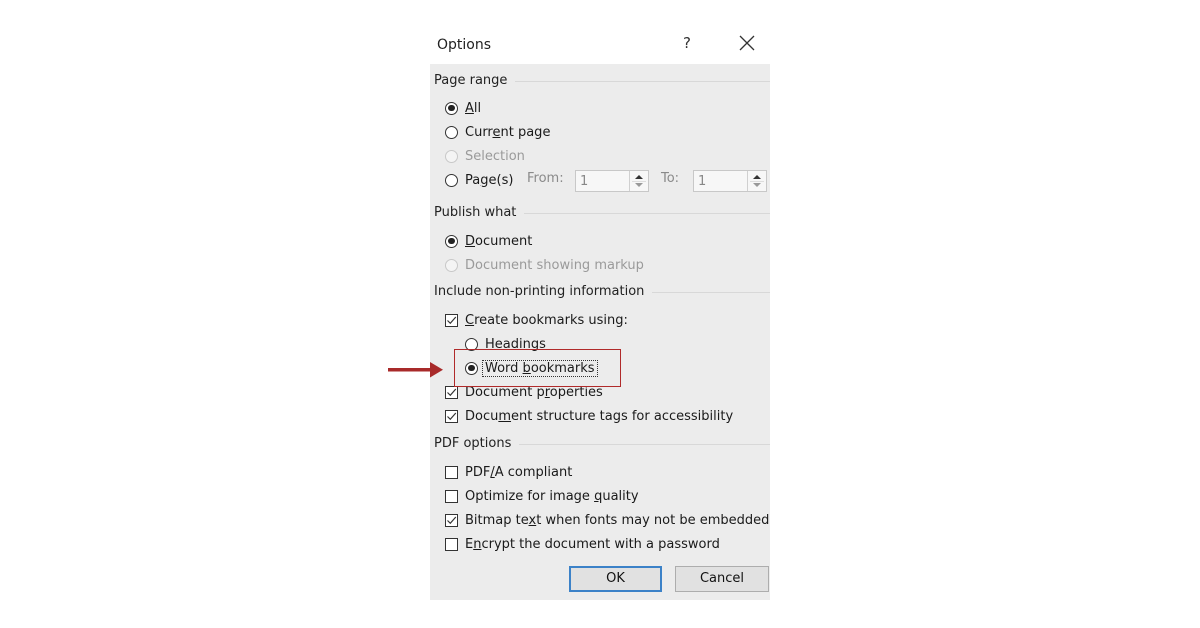 The width and height of the screenshot is (1200, 628). What do you see at coordinates (554, 265) in the screenshot?
I see `radio-label: Document showing markup` at bounding box center [554, 265].